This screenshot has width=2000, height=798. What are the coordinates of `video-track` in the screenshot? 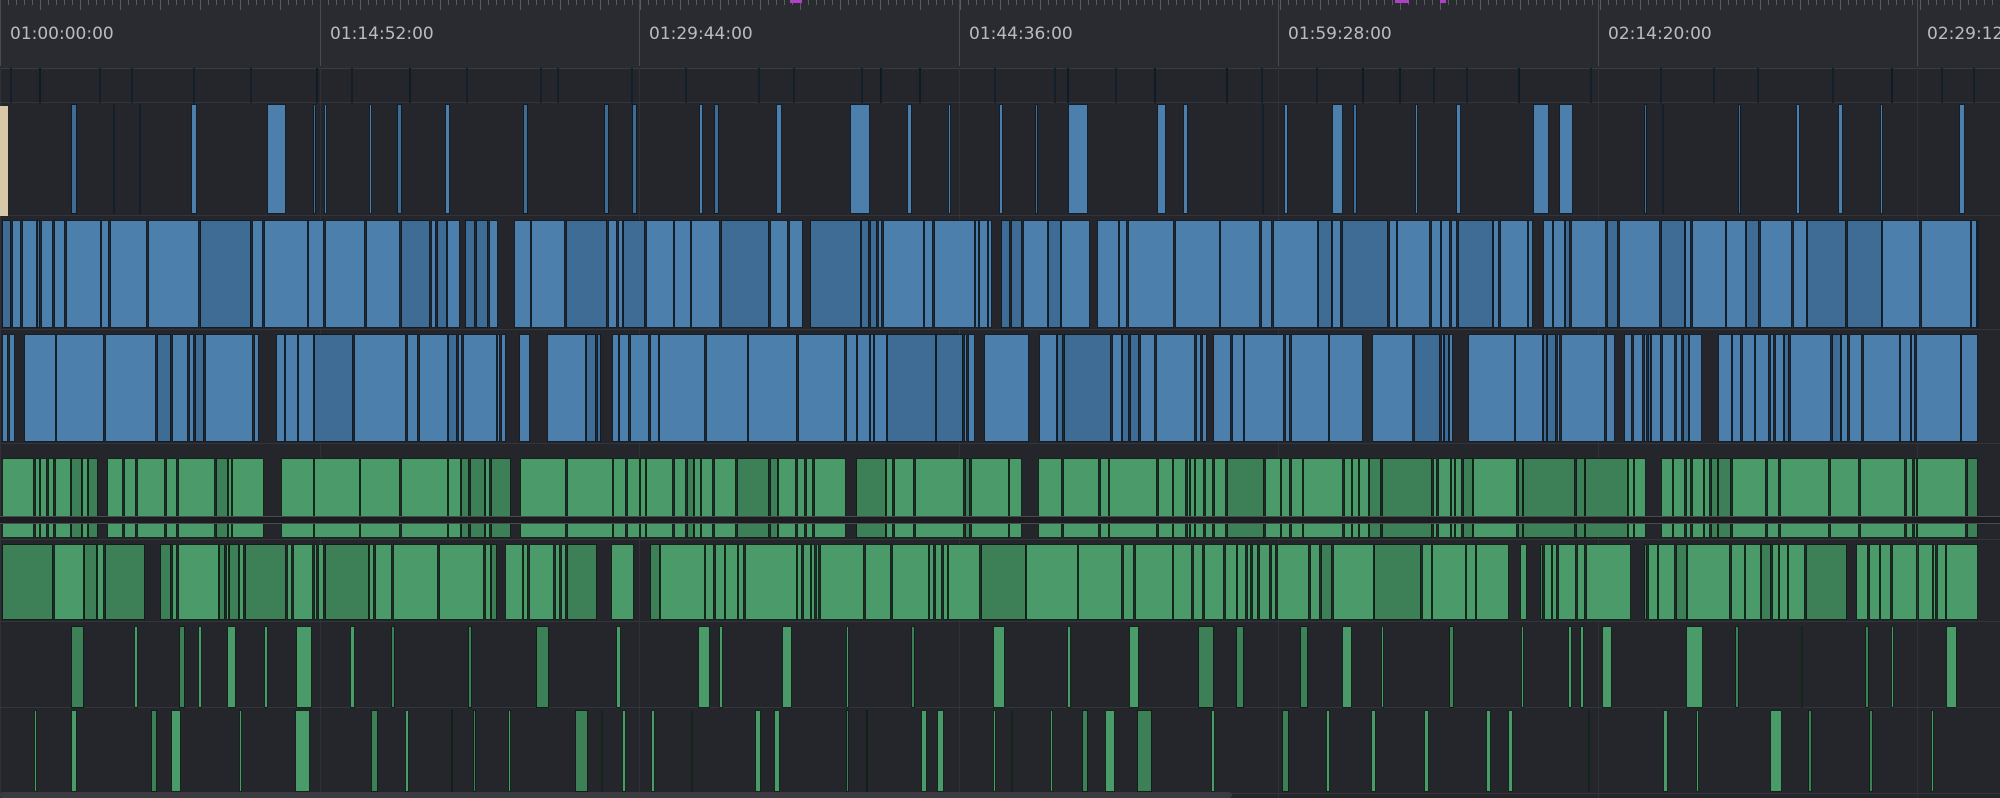 It's located at (1000, 160).